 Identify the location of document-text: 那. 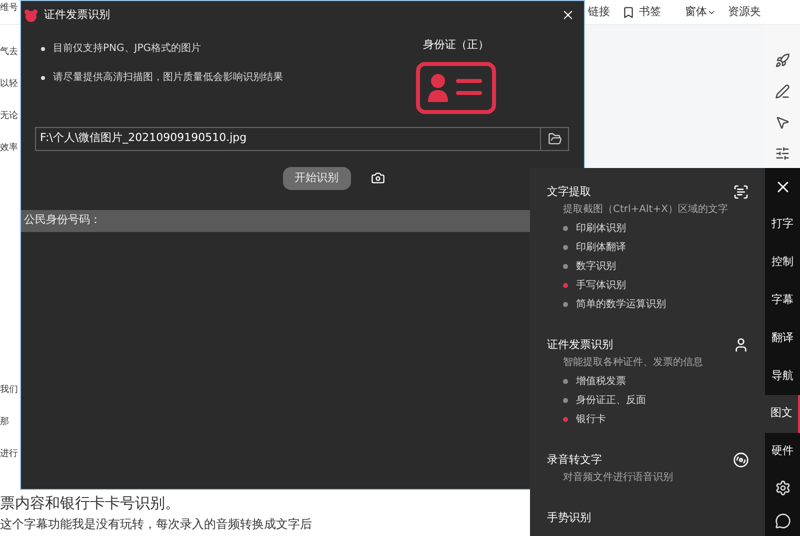
(5, 422).